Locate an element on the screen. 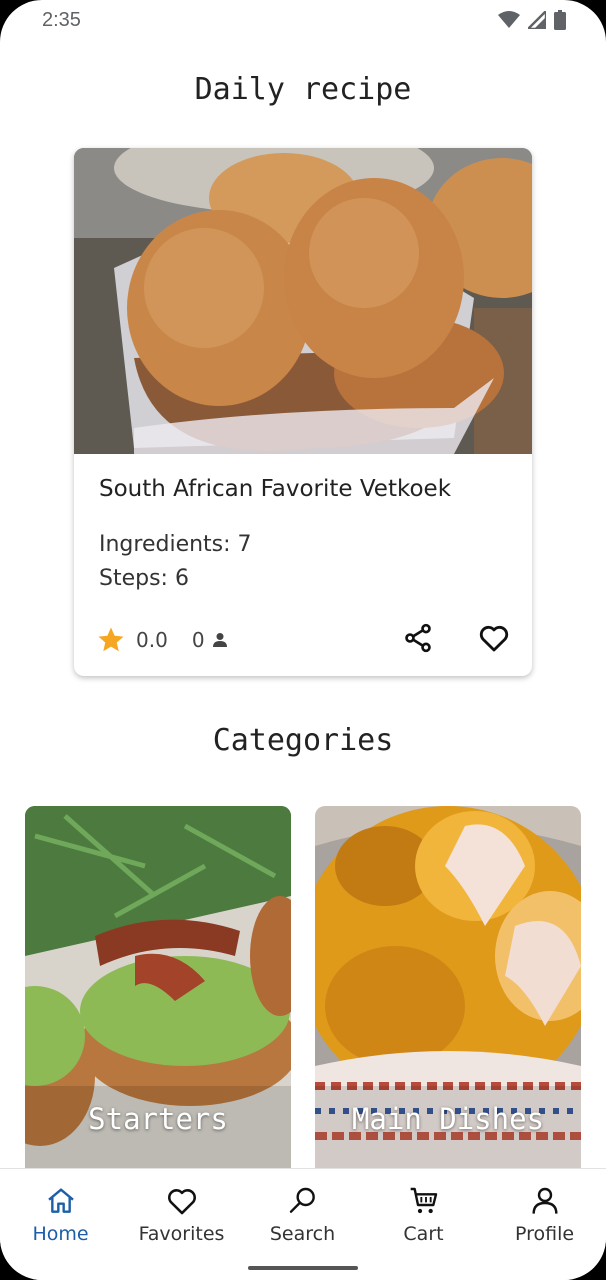 This screenshot has height=1280, width=606. heart-outline-icon is located at coordinates (494, 638).